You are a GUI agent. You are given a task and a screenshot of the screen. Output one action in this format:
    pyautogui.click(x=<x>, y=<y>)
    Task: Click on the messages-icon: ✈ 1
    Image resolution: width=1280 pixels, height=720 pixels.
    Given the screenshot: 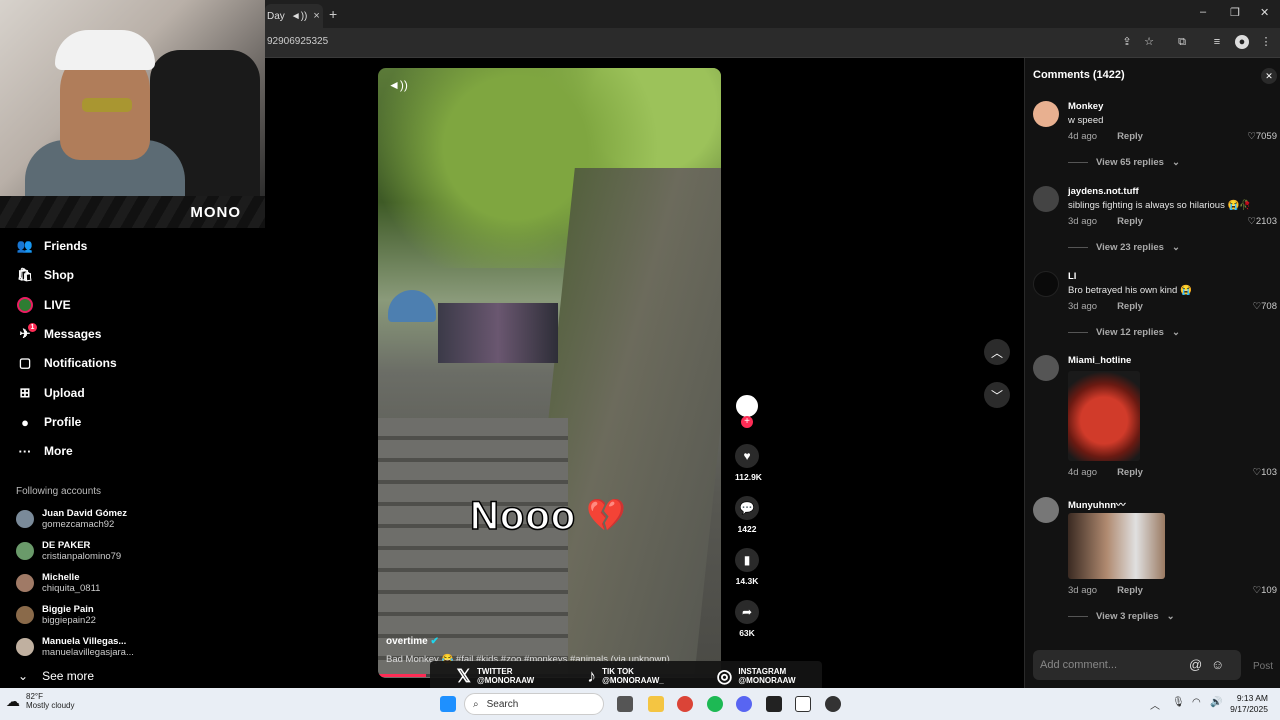 What is the action you would take?
    pyautogui.click(x=26, y=333)
    